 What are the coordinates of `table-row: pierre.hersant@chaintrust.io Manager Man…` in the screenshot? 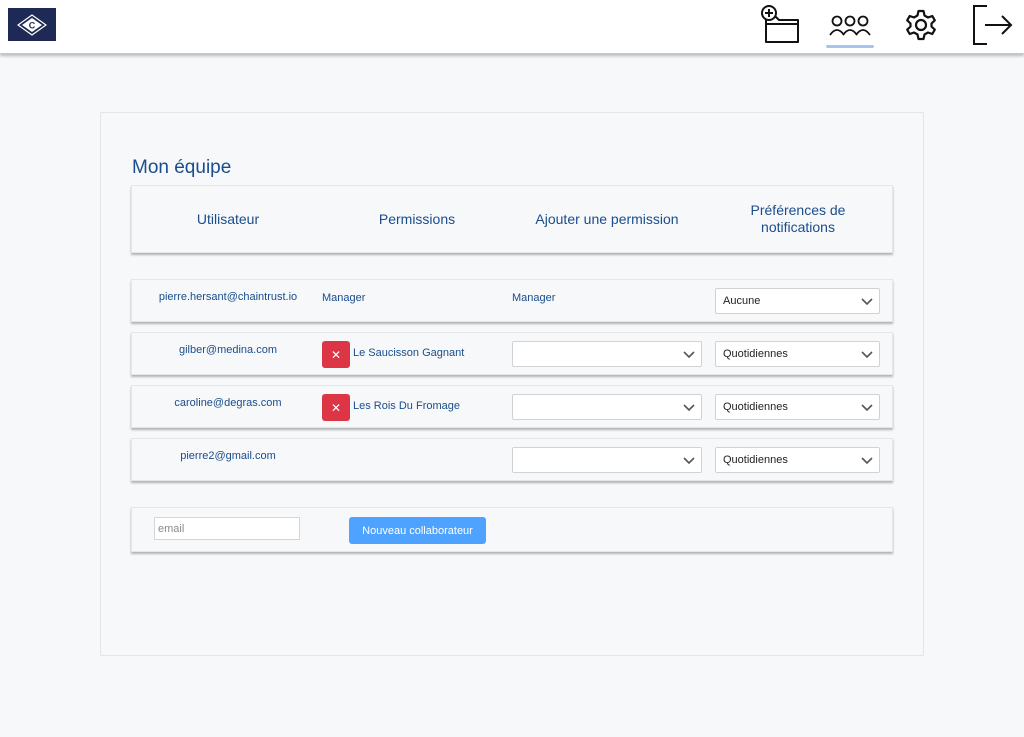 It's located at (512, 300).